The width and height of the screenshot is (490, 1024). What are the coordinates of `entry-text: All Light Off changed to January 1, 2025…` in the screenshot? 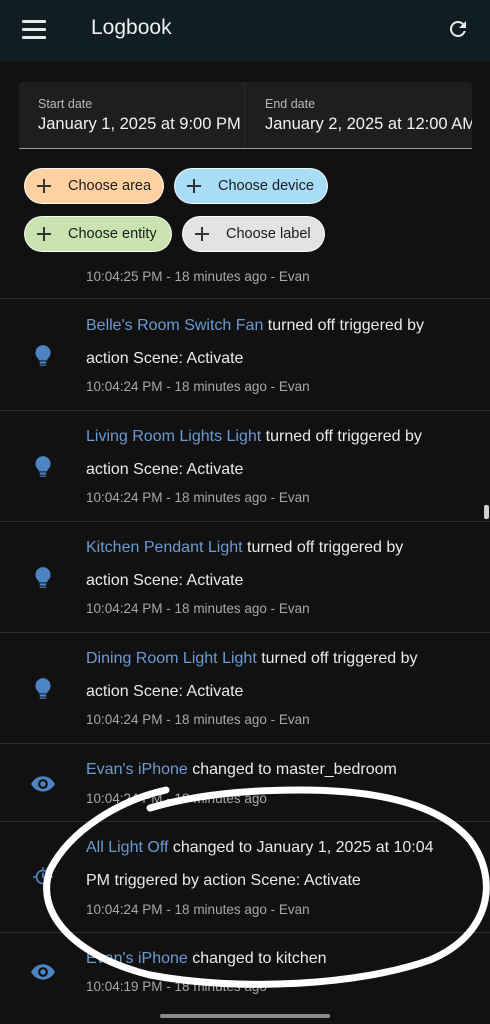 It's located at (260, 847).